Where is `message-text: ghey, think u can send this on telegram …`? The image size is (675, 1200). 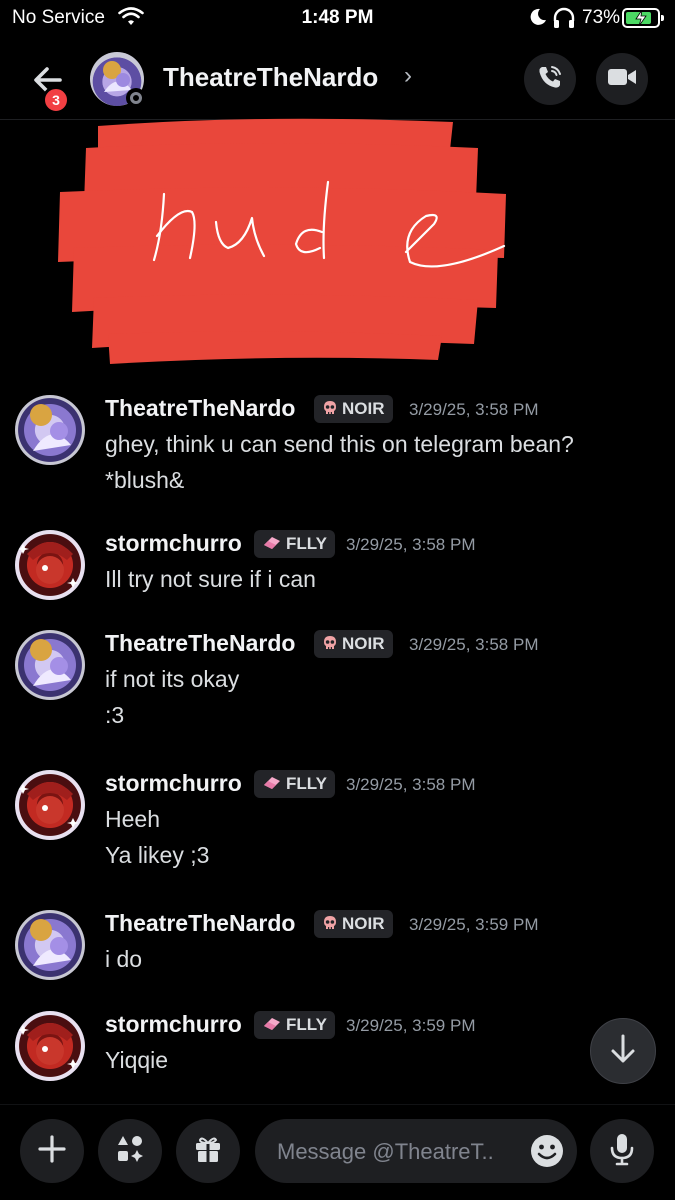 message-text: ghey, think u can send this on telegram … is located at coordinates (339, 444).